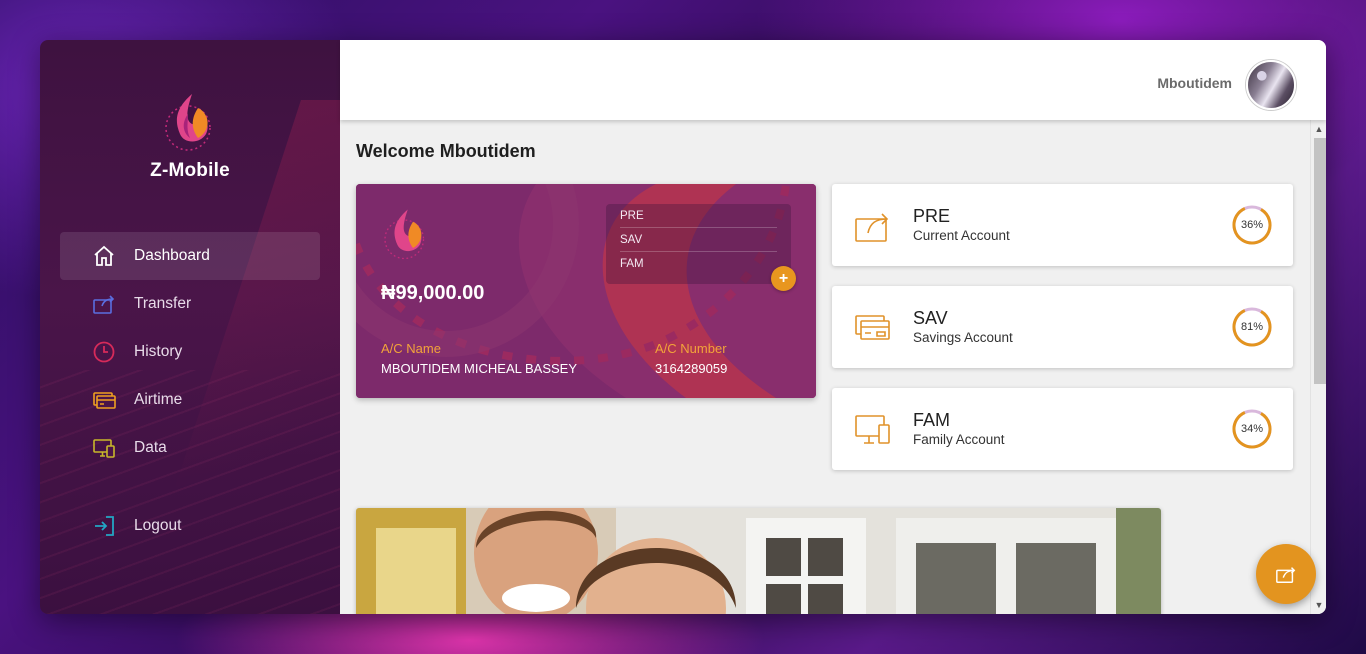  I want to click on sidebar-item-label: Logout, so click(158, 525).